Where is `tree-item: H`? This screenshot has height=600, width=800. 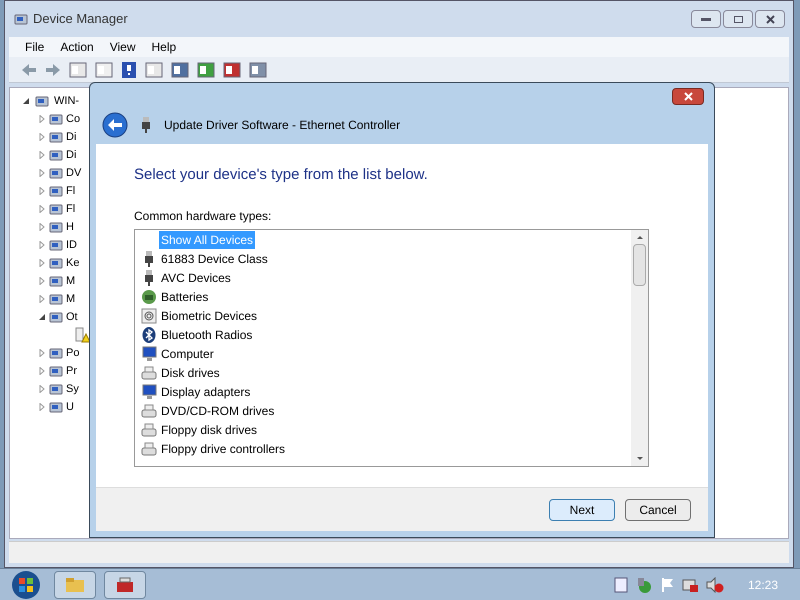
tree-item: H is located at coordinates (70, 227).